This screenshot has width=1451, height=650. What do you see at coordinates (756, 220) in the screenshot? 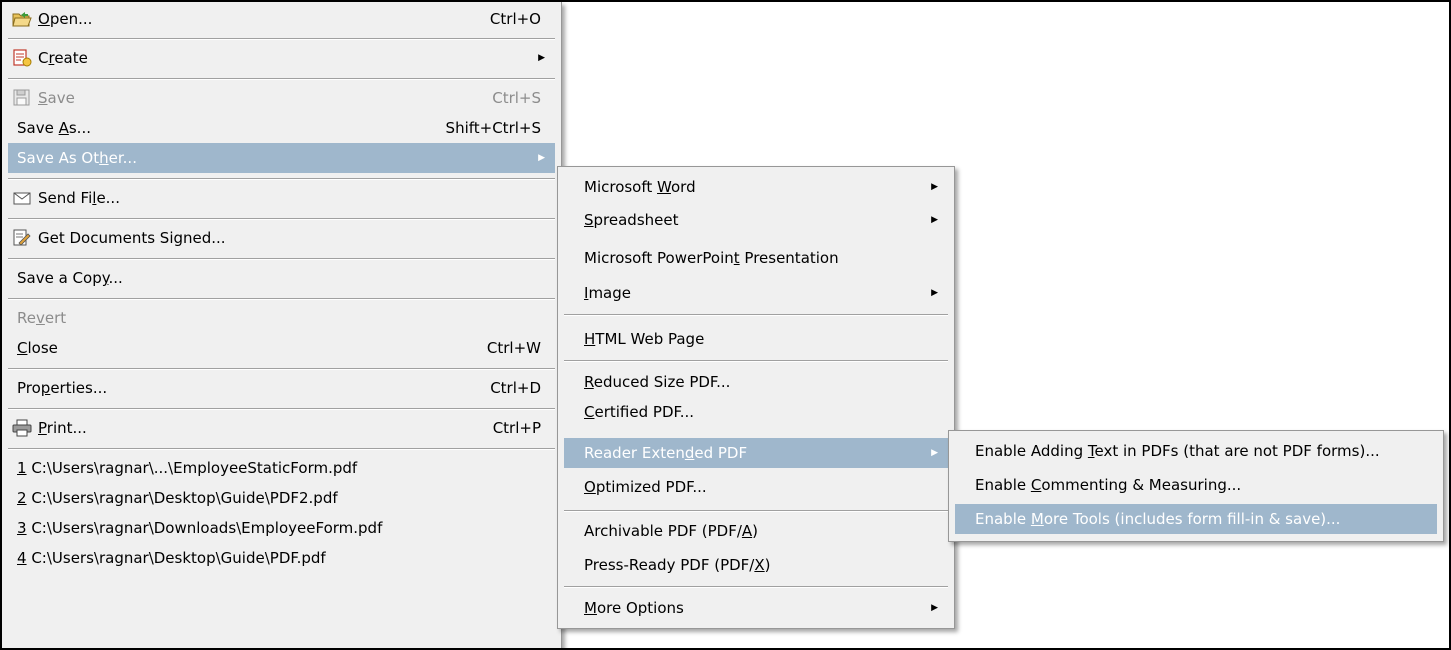
I see `menu-item-spreadsheet: Spreadsheet ▶` at bounding box center [756, 220].